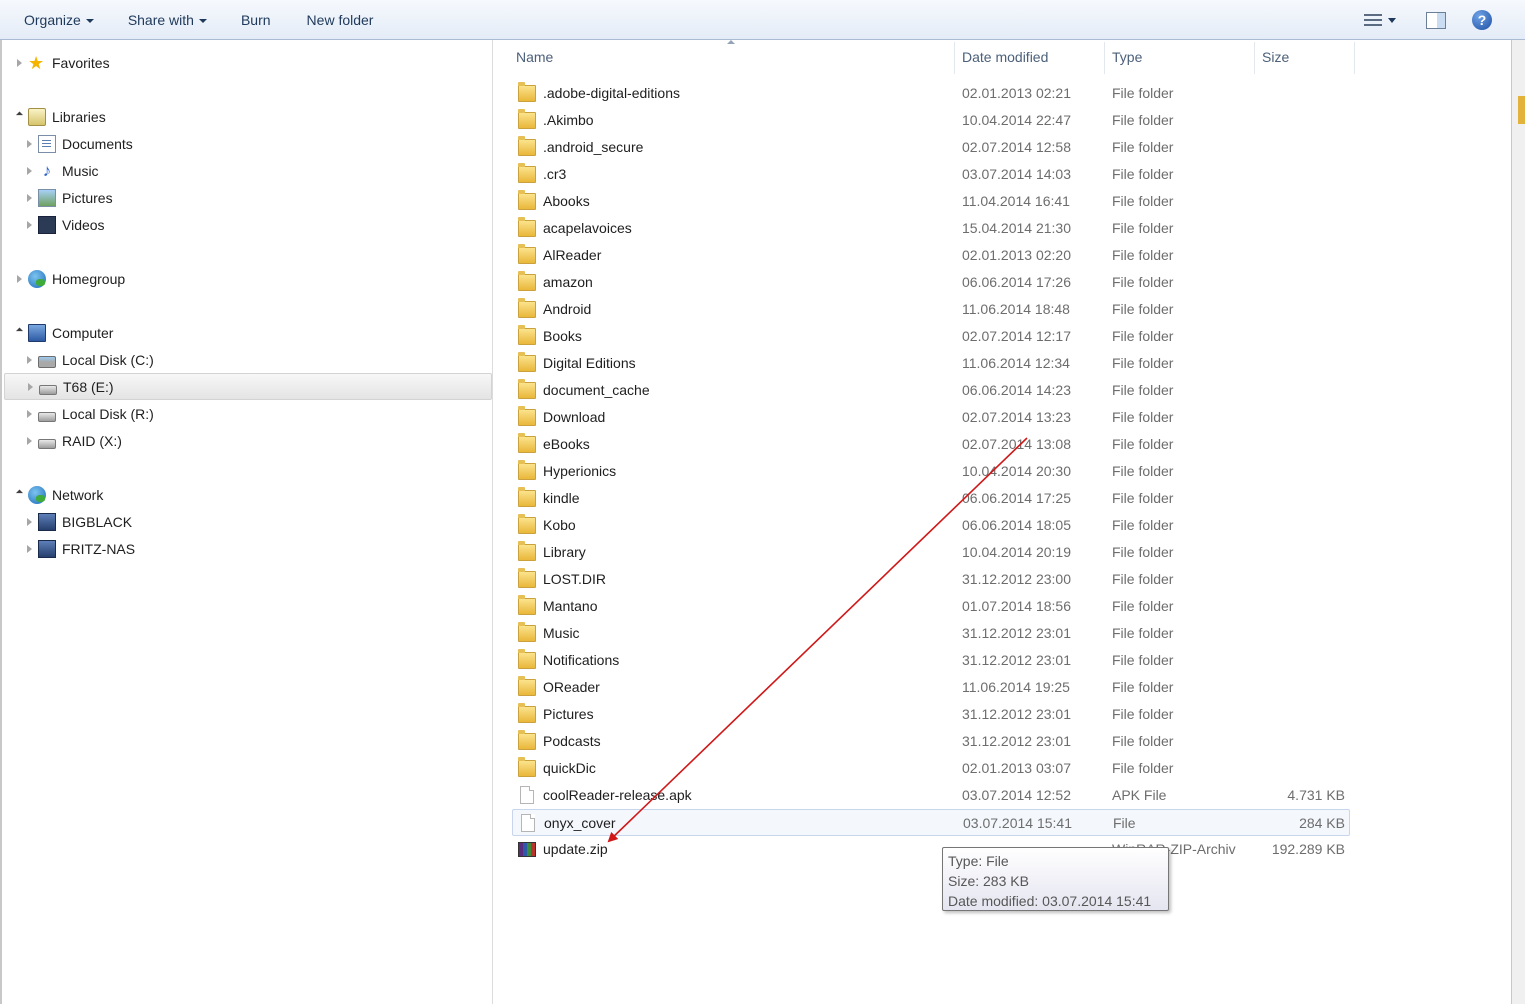  What do you see at coordinates (930, 741) in the screenshot?
I see `file-row: Podcasts 31.12.2012 23:01 File folder` at bounding box center [930, 741].